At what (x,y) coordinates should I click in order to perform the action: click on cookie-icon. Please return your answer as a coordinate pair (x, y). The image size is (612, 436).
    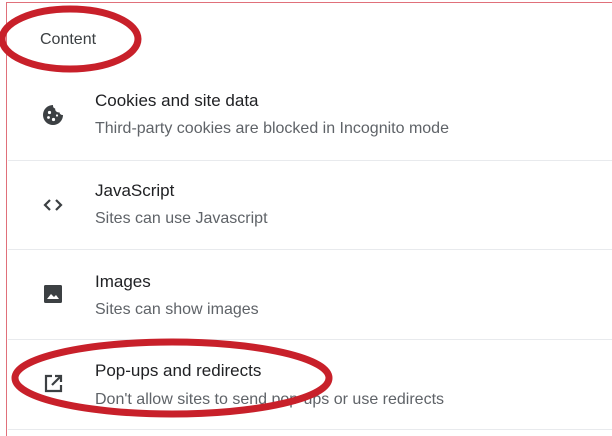
    Looking at the image, I should click on (53, 115).